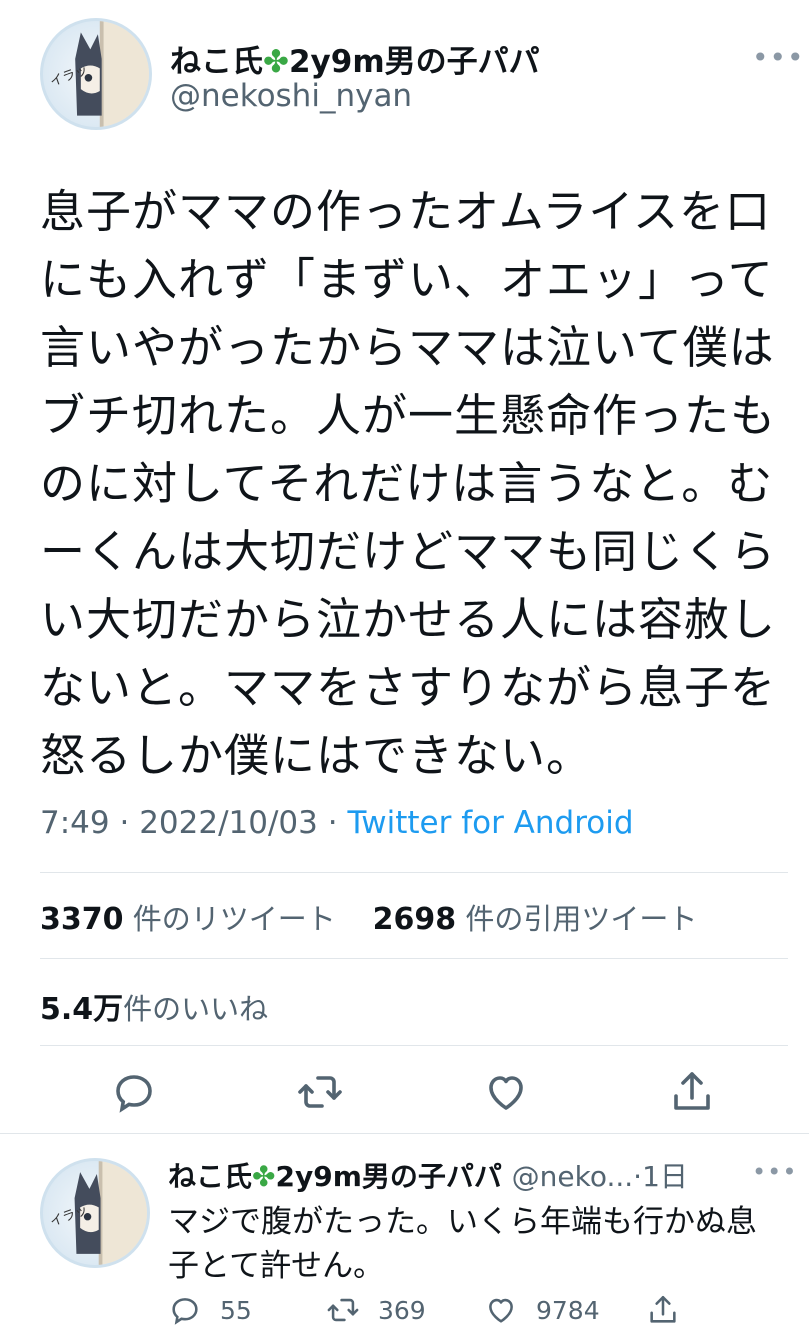 This screenshot has height=1328, width=809. I want to click on author-name-suffix: 2y9m男の子パパ, so click(414, 62).